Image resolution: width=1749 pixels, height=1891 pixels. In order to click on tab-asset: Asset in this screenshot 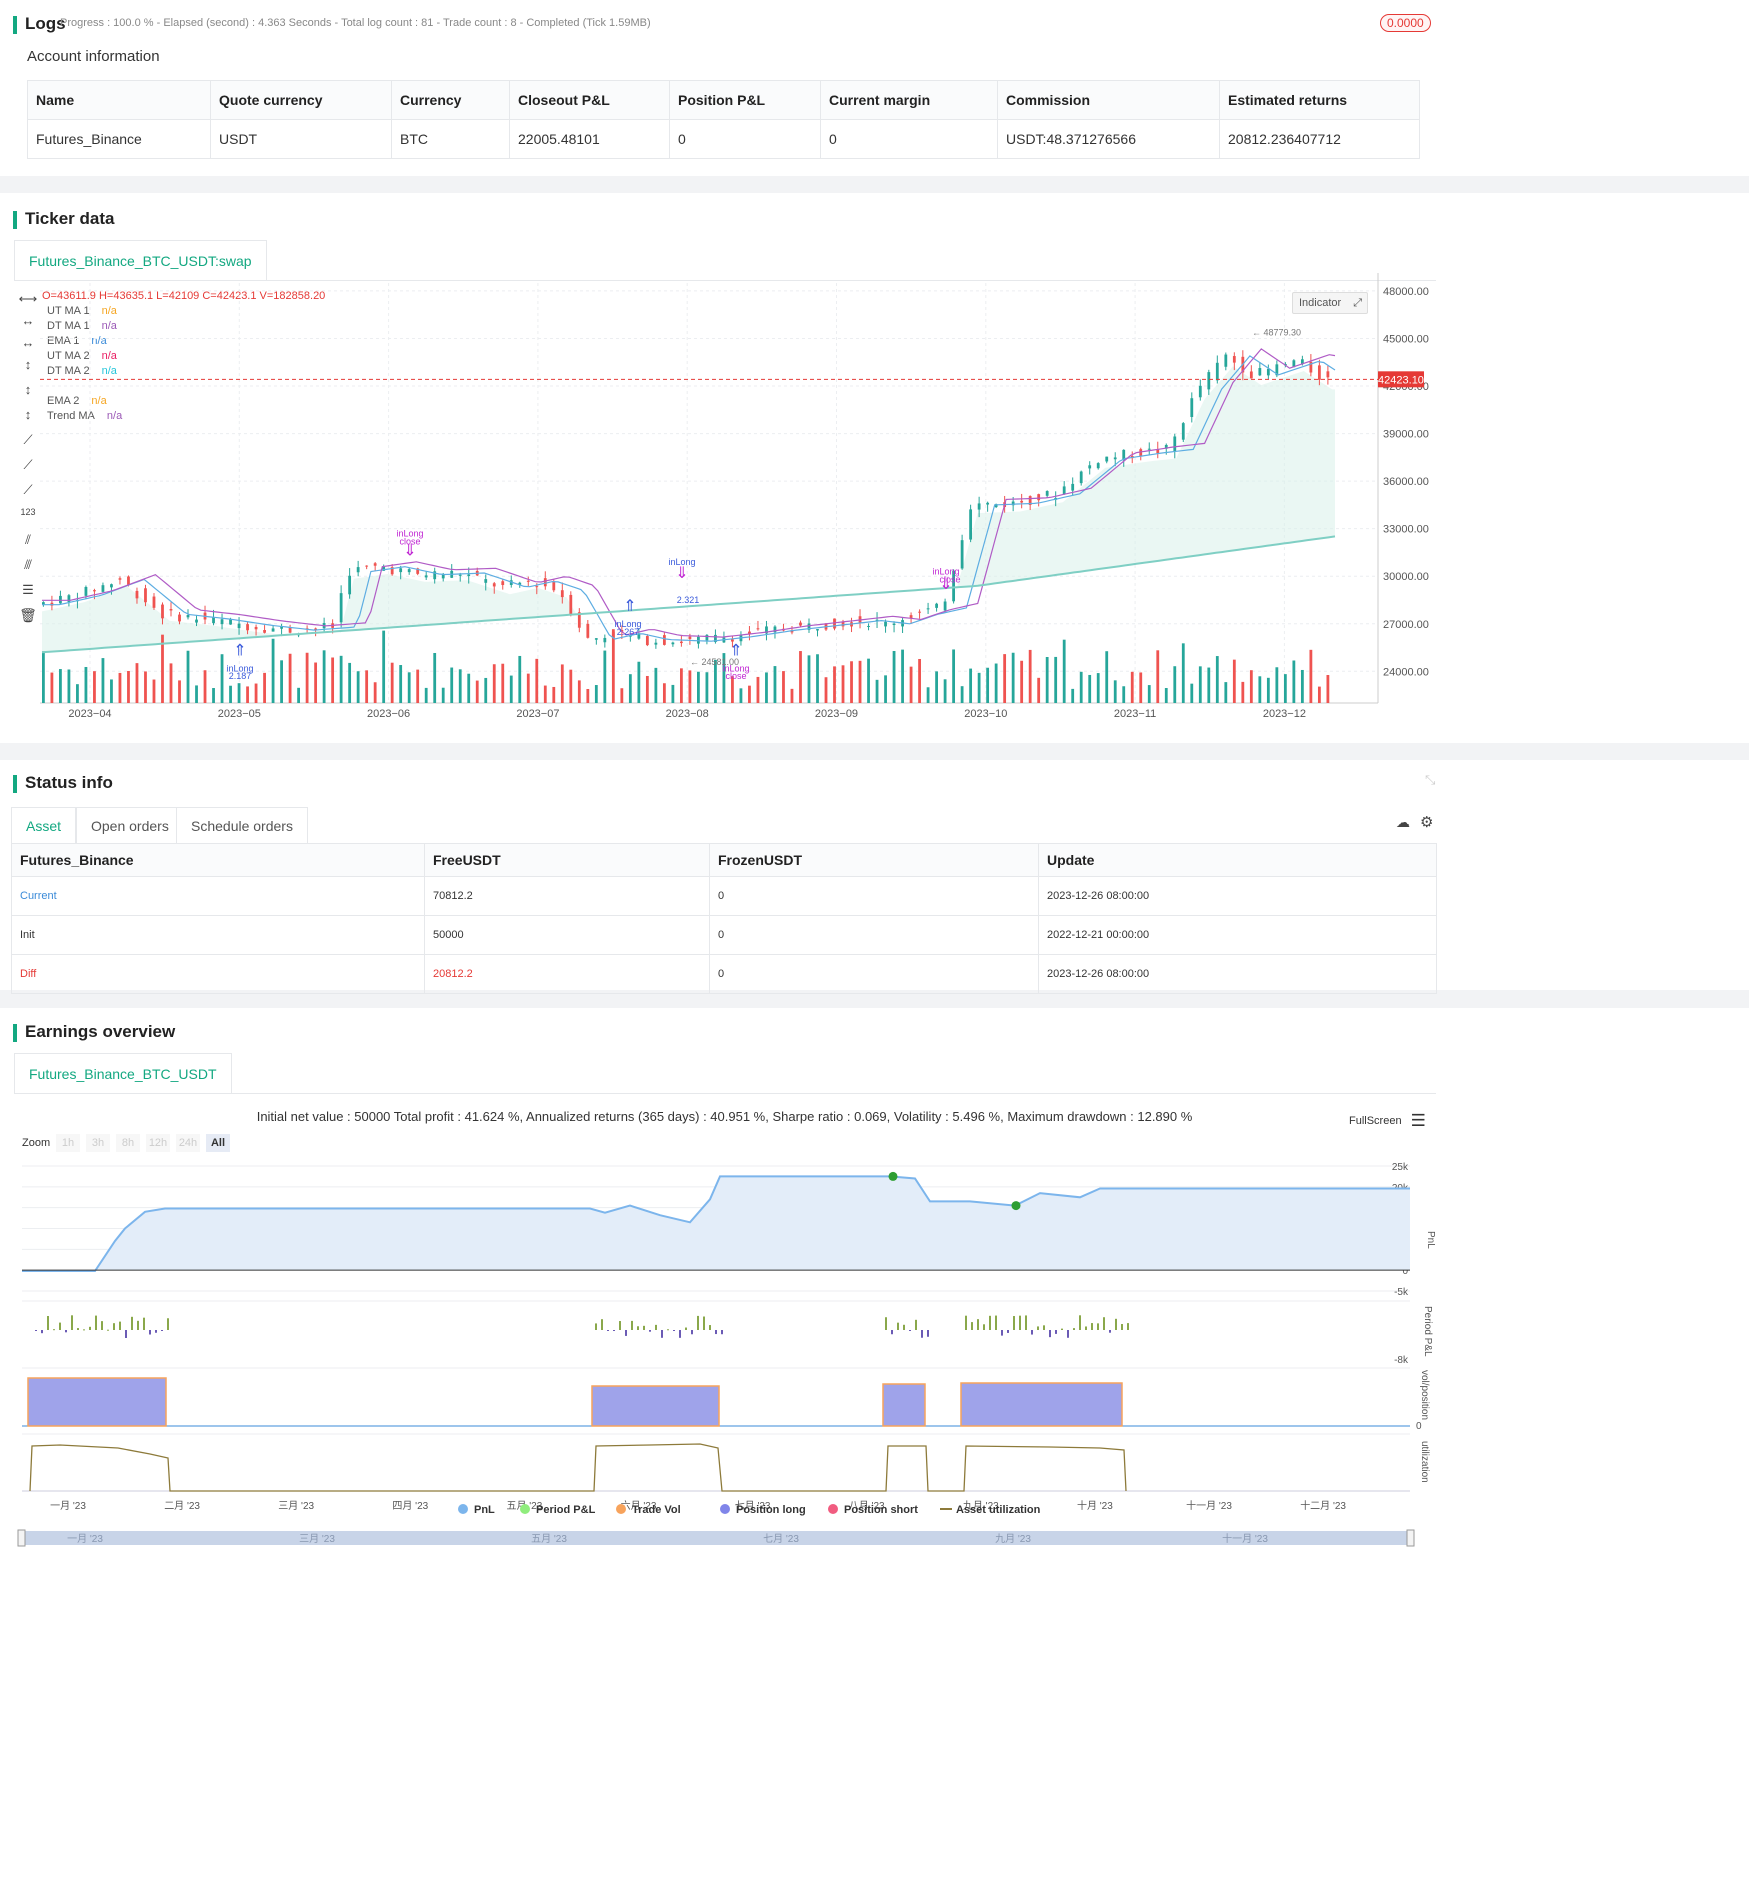, I will do `click(44, 825)`.